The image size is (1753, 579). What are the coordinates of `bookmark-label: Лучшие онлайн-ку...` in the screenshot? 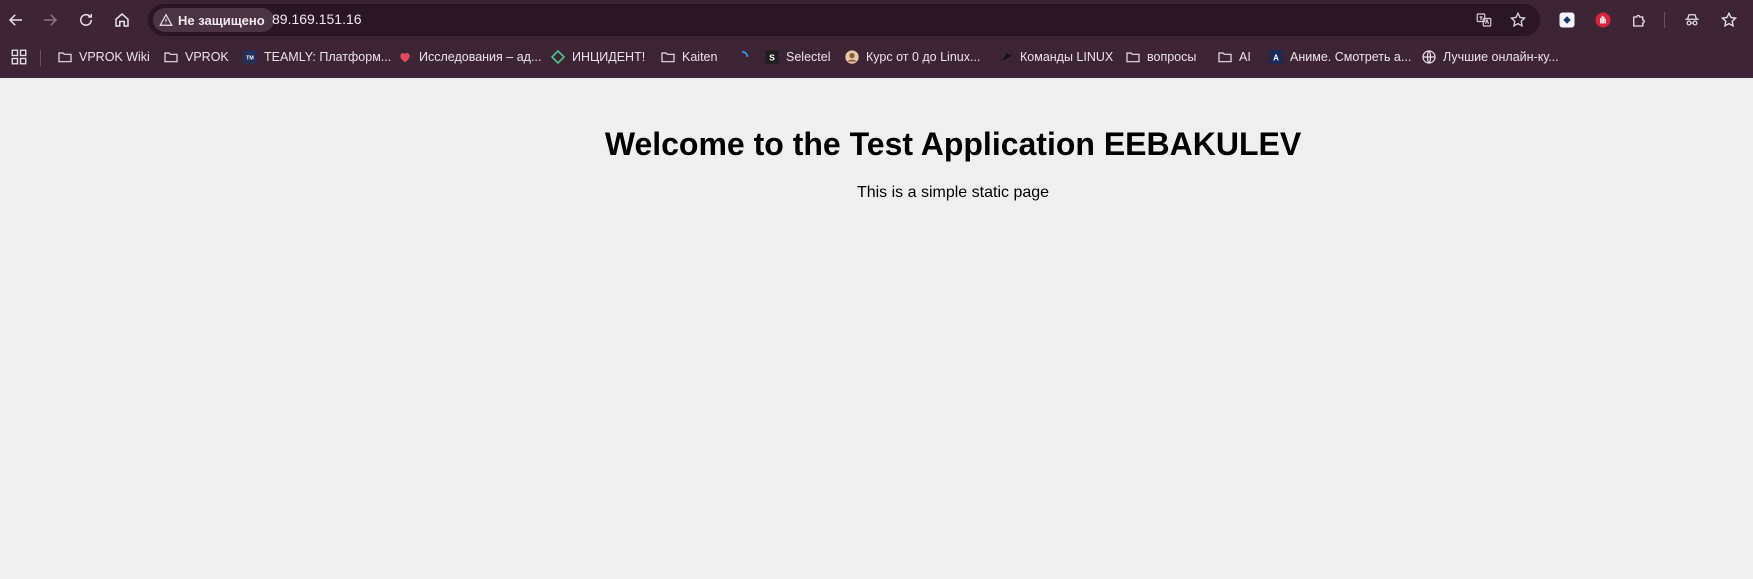 It's located at (1501, 57).